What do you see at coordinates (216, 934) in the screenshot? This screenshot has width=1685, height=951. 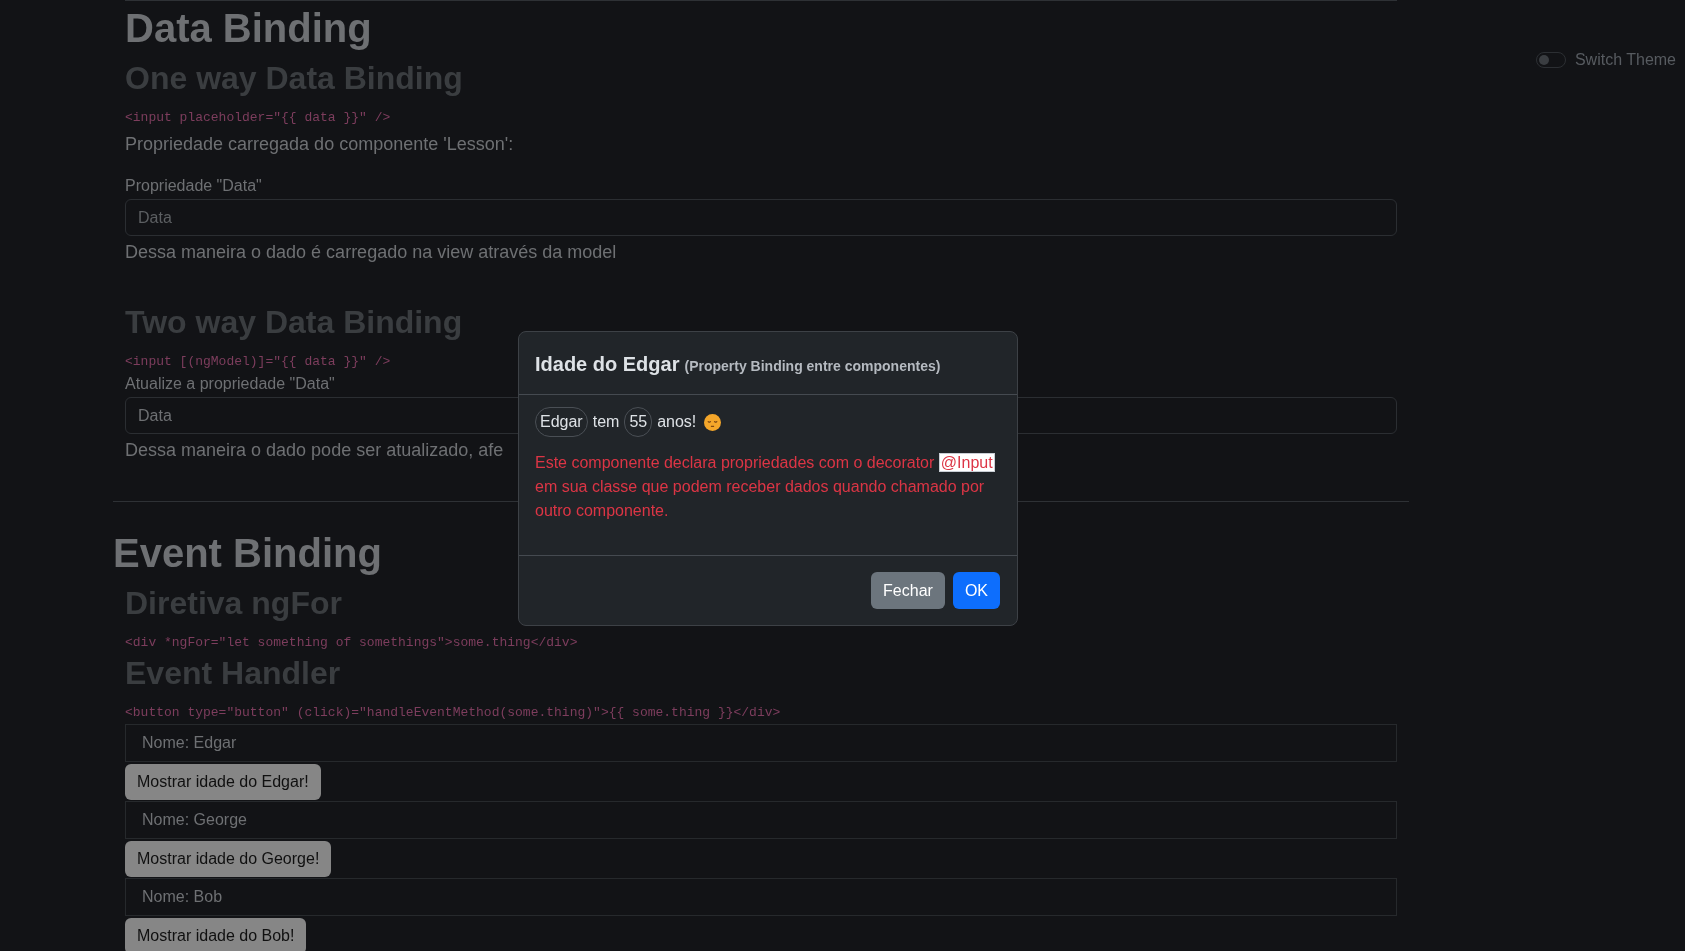 I see `show-age-button: Mostrar idade do Bob!` at bounding box center [216, 934].